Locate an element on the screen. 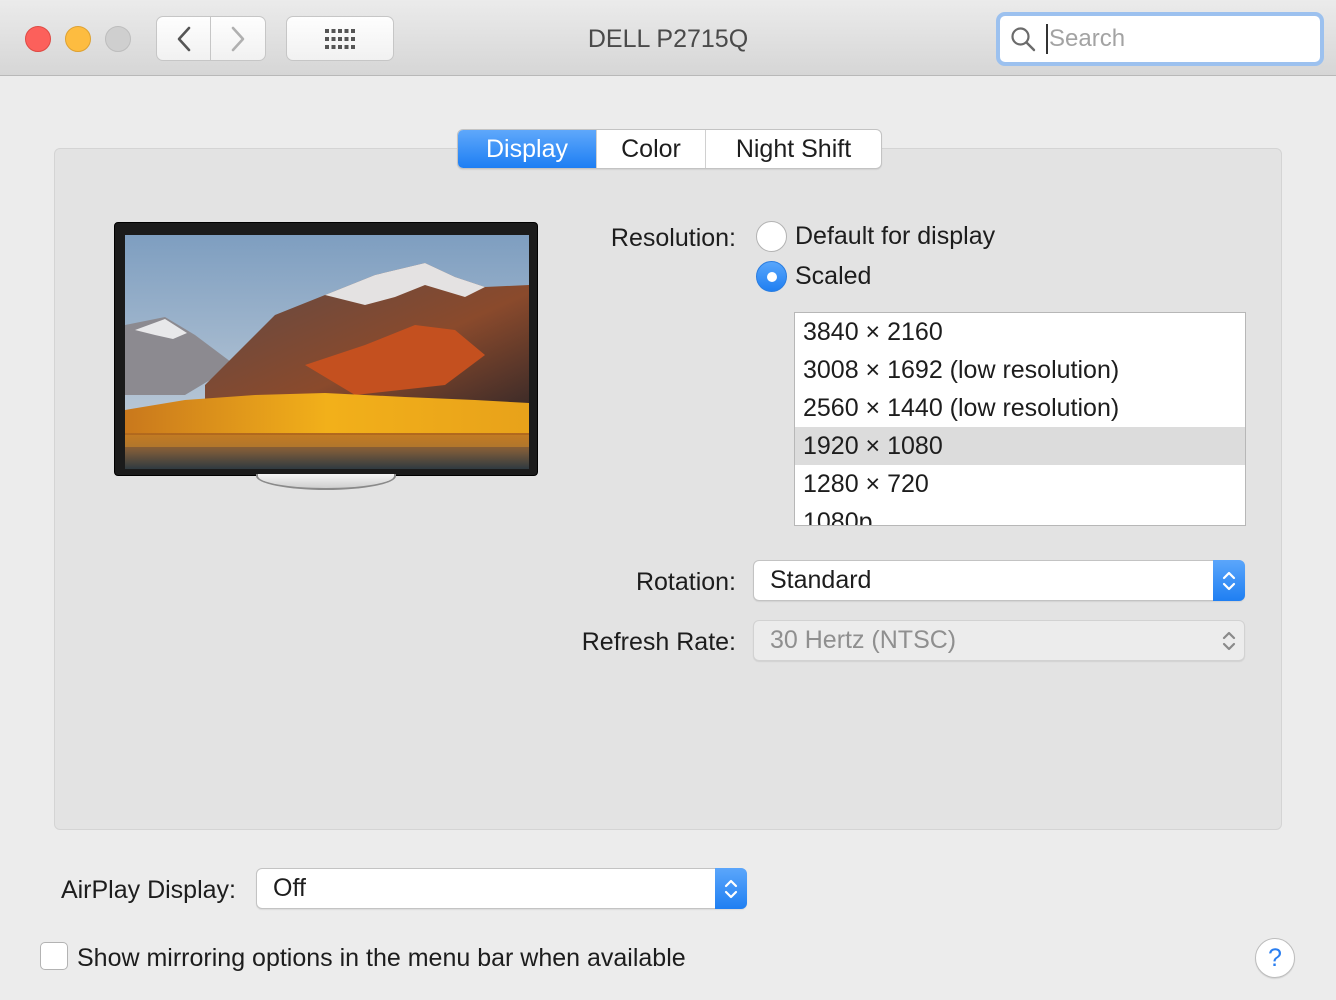  airplay-display-value: Off is located at coordinates (289, 888).